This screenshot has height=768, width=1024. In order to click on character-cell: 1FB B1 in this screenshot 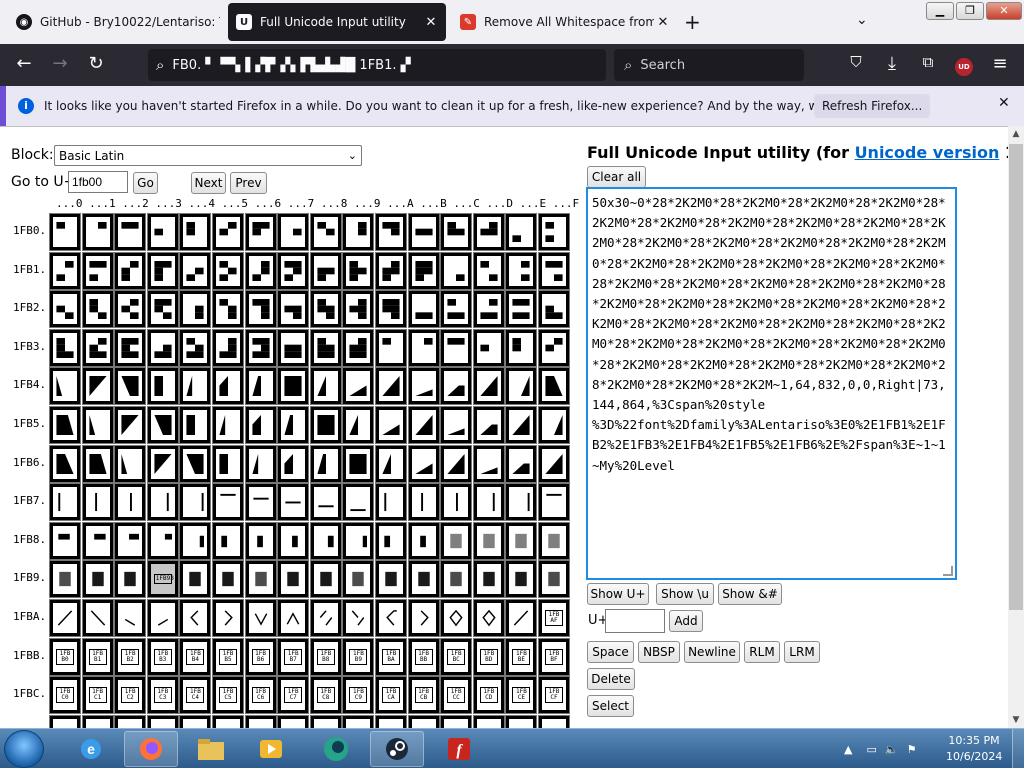, I will do `click(97, 656)`.